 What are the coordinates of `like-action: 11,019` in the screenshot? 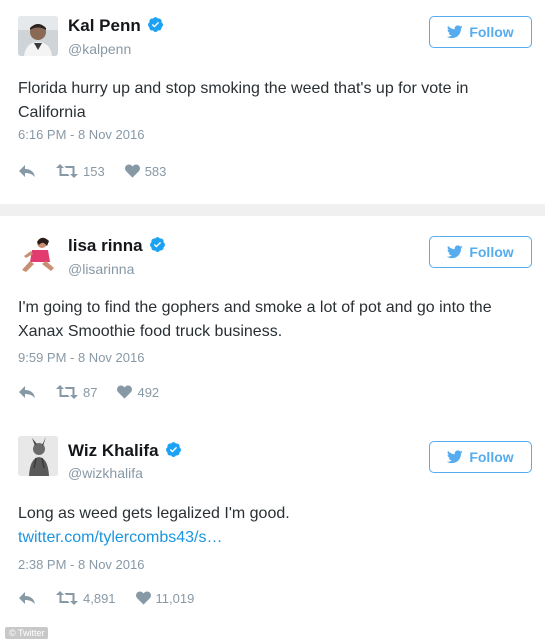 It's located at (165, 598).